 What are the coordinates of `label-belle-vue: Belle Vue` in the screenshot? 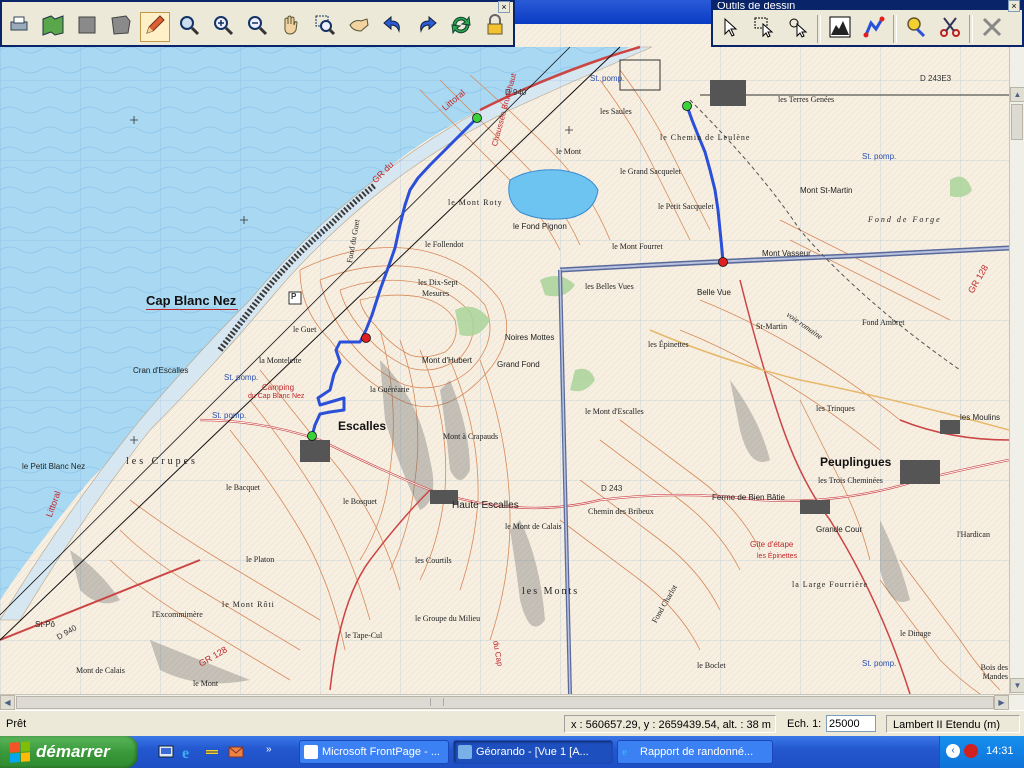 It's located at (714, 292).